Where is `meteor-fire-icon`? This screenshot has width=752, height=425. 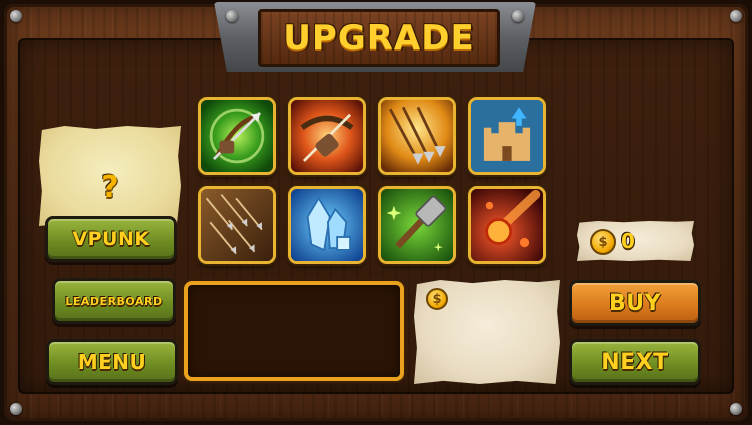 meteor-fire-icon is located at coordinates (507, 225).